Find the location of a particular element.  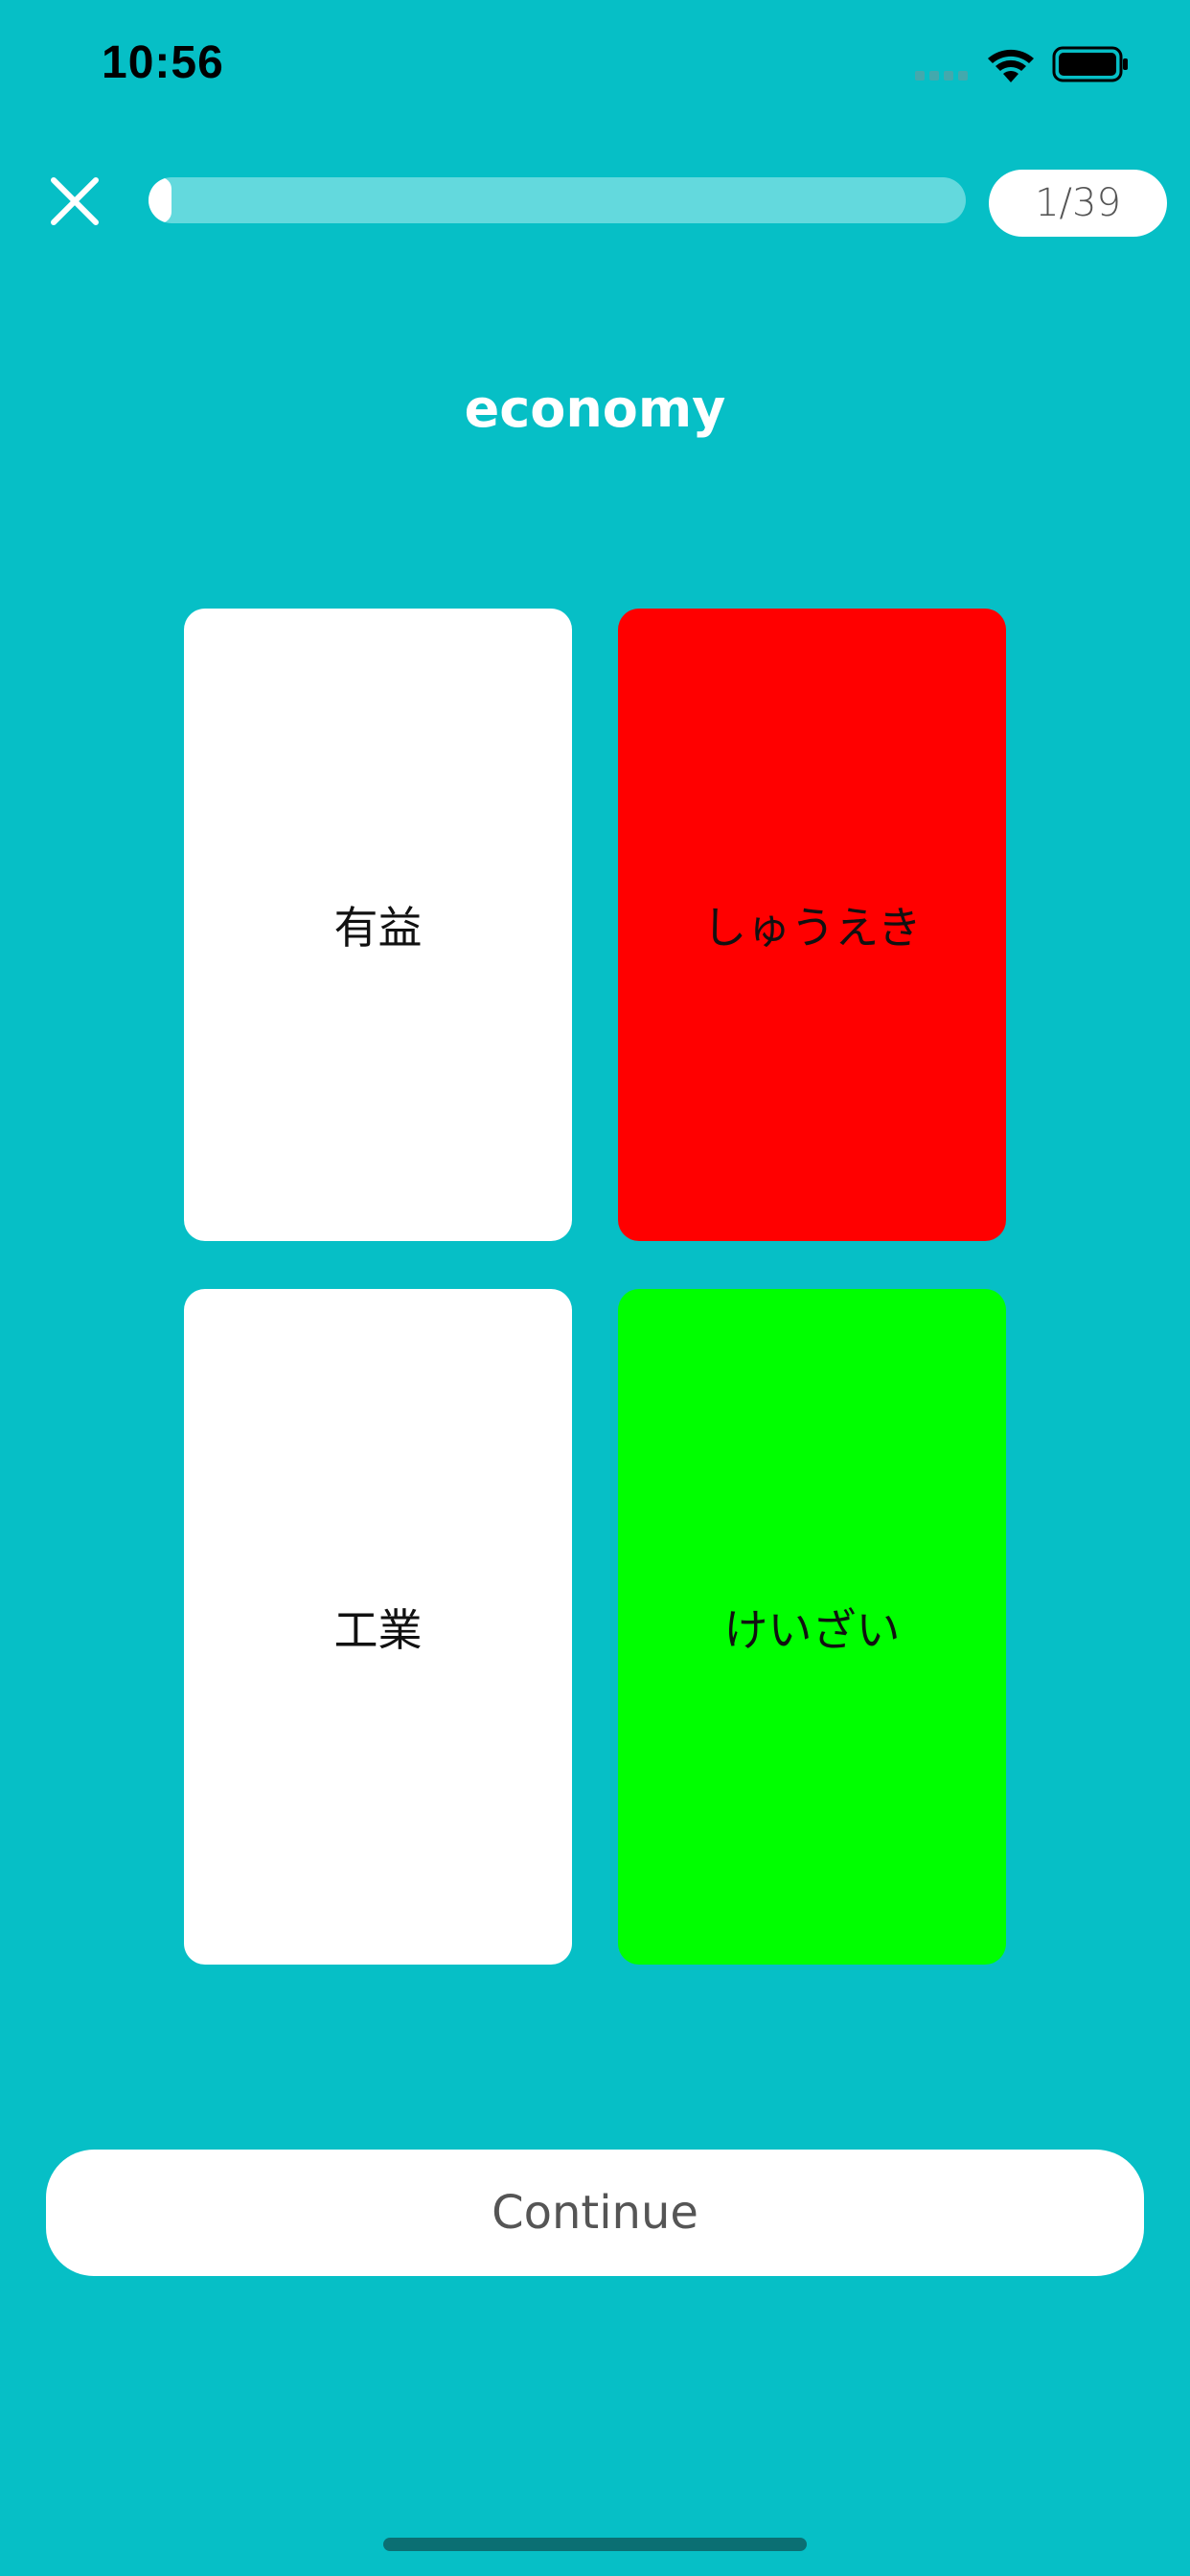

answer-card-label: しゅうえき is located at coordinates (812, 928).